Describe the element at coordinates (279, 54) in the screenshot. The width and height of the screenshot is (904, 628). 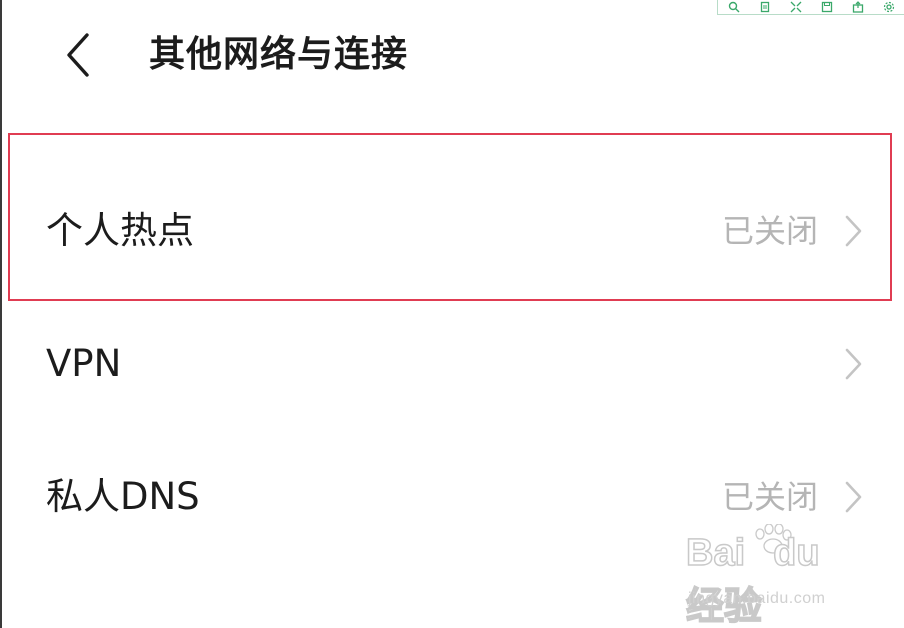
I see `page-title: 其他网络与连接` at that location.